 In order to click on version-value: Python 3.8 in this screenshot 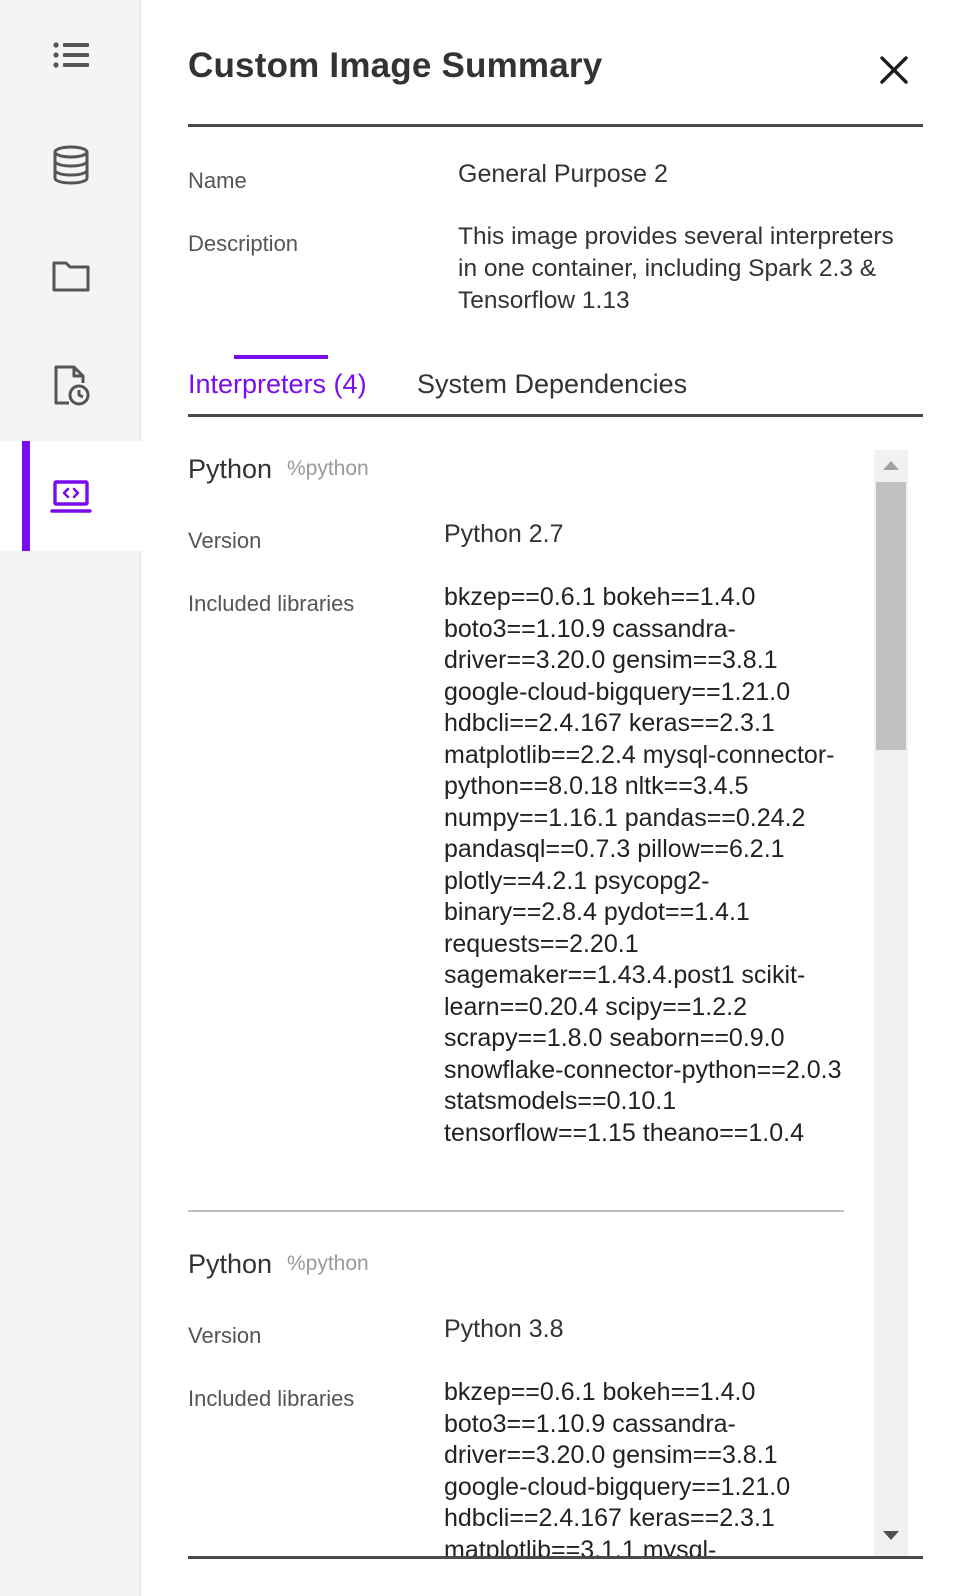, I will do `click(504, 1329)`.